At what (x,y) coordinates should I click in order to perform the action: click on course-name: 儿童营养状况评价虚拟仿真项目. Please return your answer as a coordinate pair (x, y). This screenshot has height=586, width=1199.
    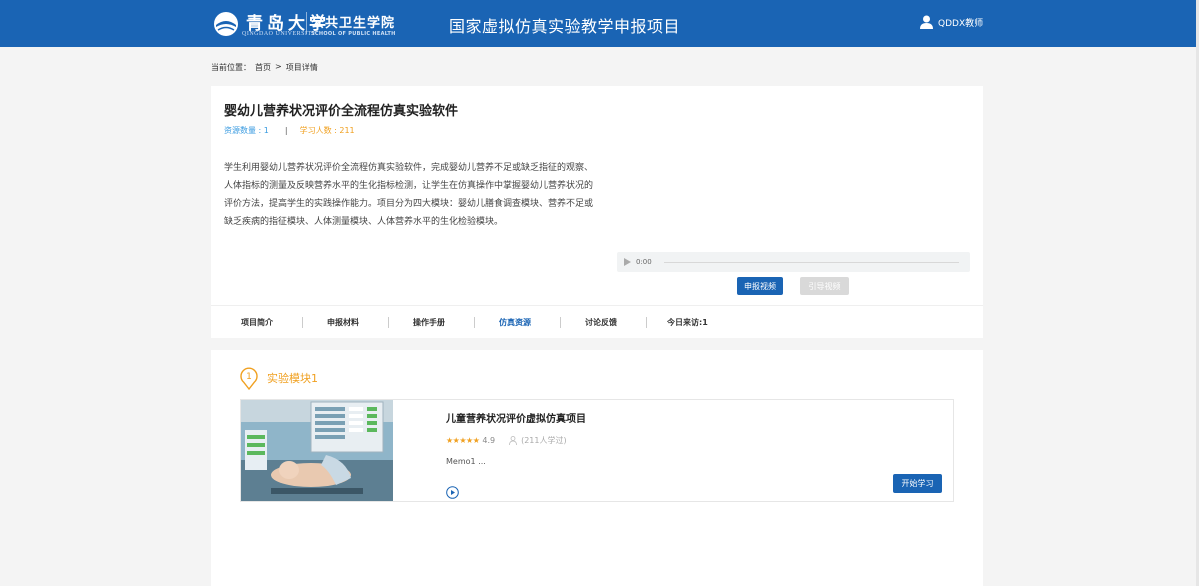
    Looking at the image, I should click on (516, 417).